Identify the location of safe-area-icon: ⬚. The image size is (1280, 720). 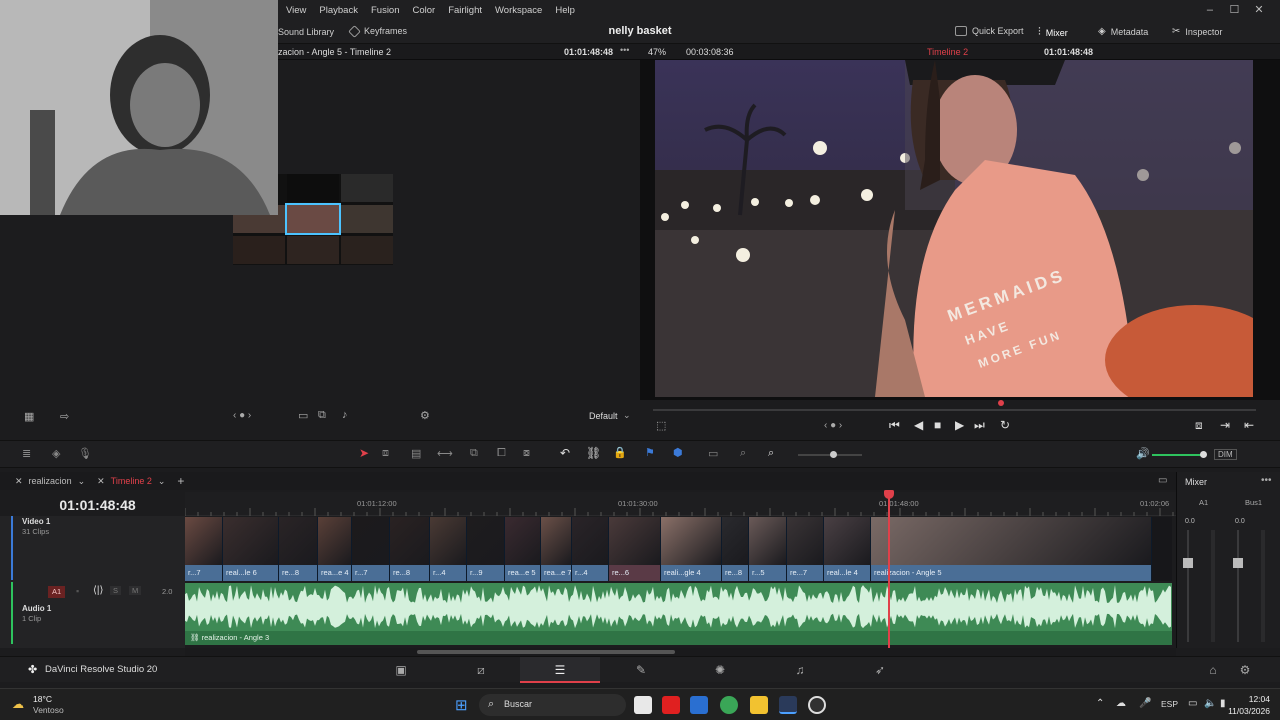
(661, 425).